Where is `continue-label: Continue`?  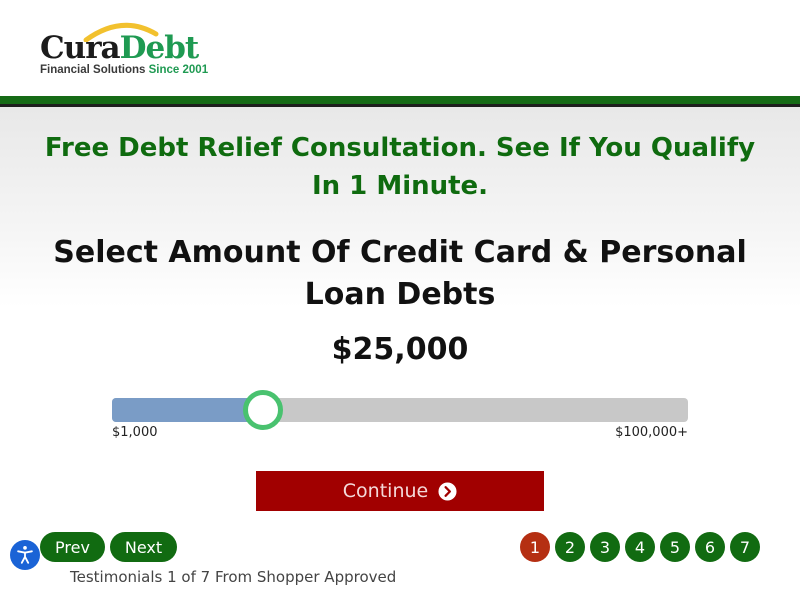
continue-label: Continue is located at coordinates (385, 491).